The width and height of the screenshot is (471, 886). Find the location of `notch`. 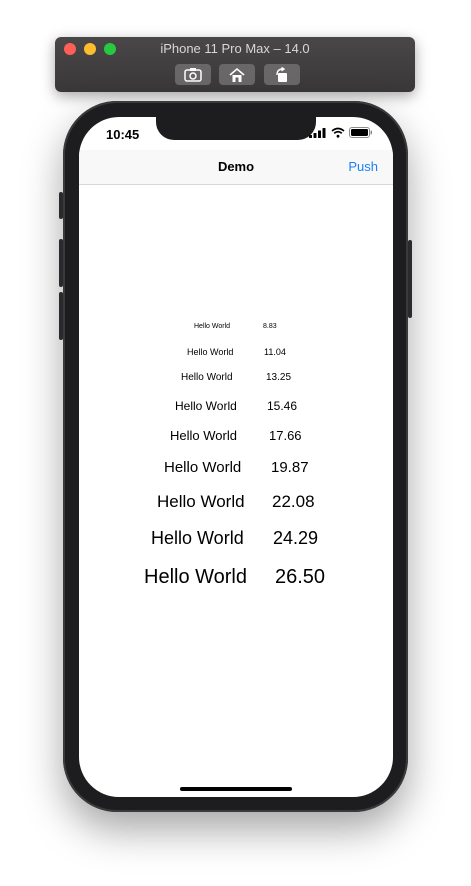

notch is located at coordinates (236, 128).